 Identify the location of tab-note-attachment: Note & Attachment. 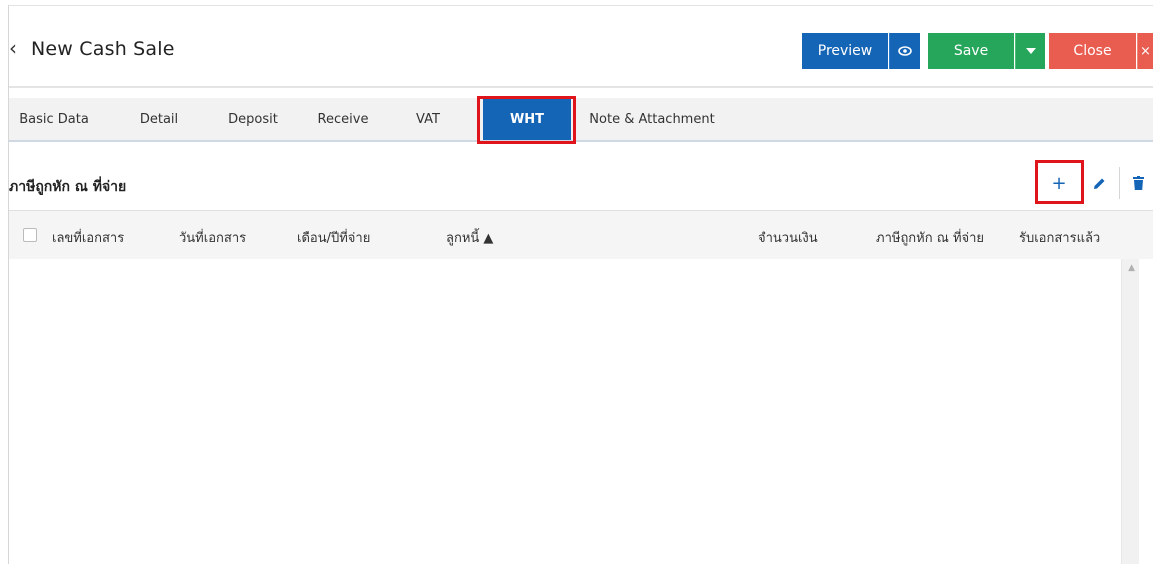
(652, 119).